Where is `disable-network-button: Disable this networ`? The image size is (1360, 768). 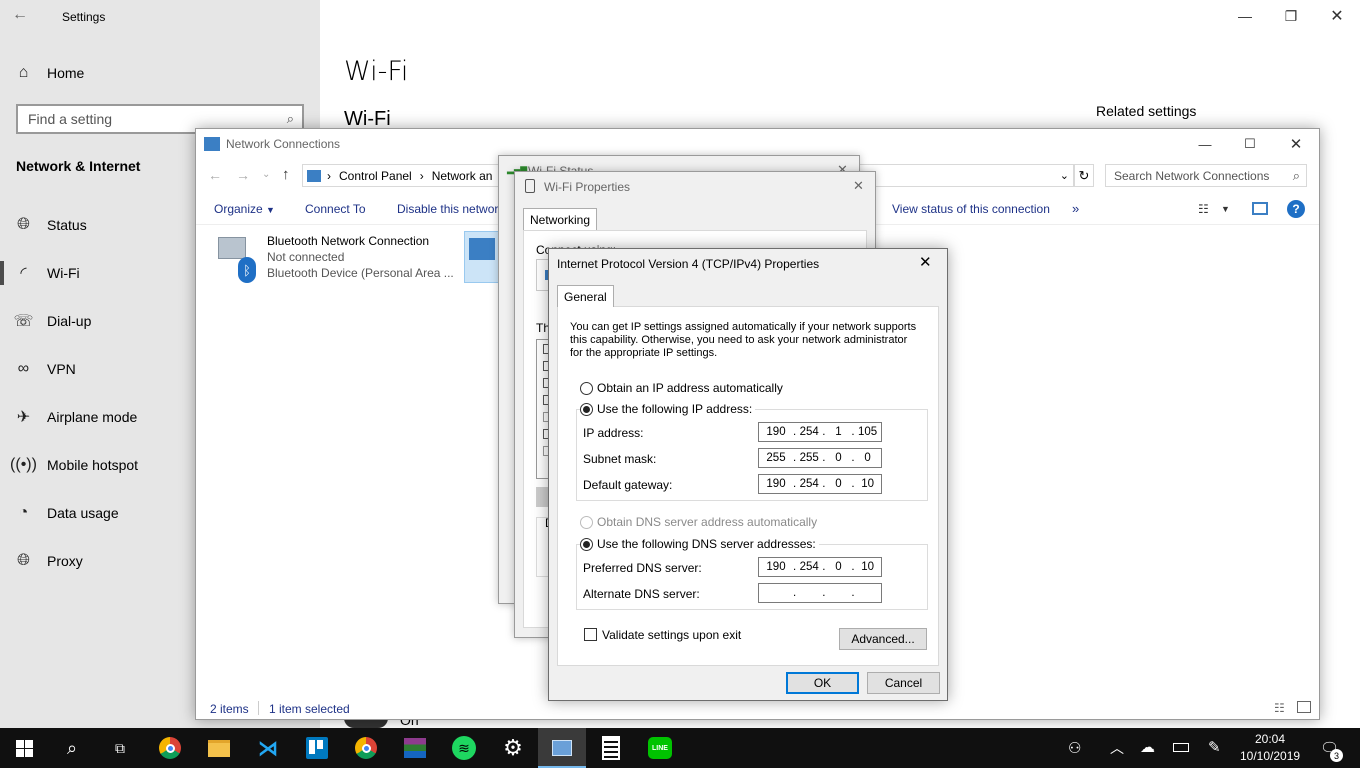
disable-network-button: Disable this networ is located at coordinates (447, 209).